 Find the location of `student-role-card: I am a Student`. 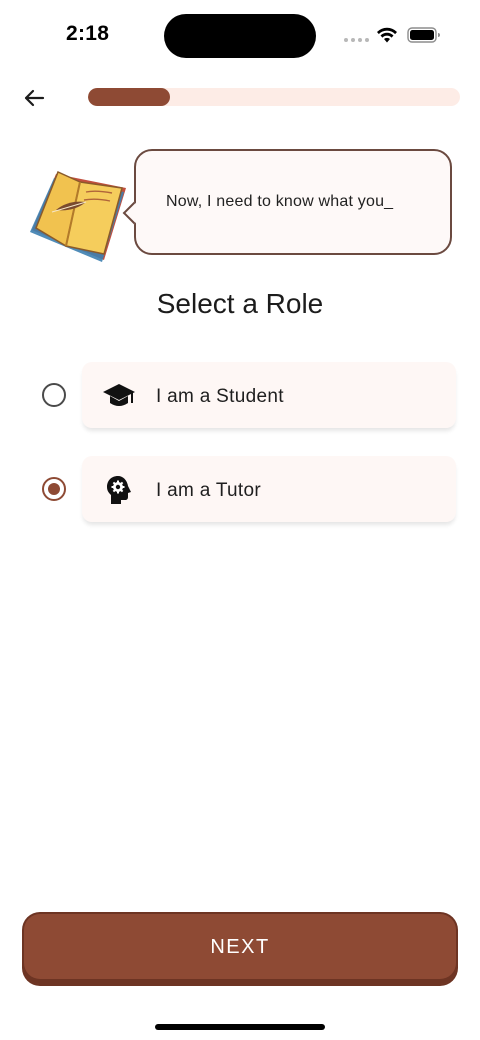

student-role-card: I am a Student is located at coordinates (269, 395).